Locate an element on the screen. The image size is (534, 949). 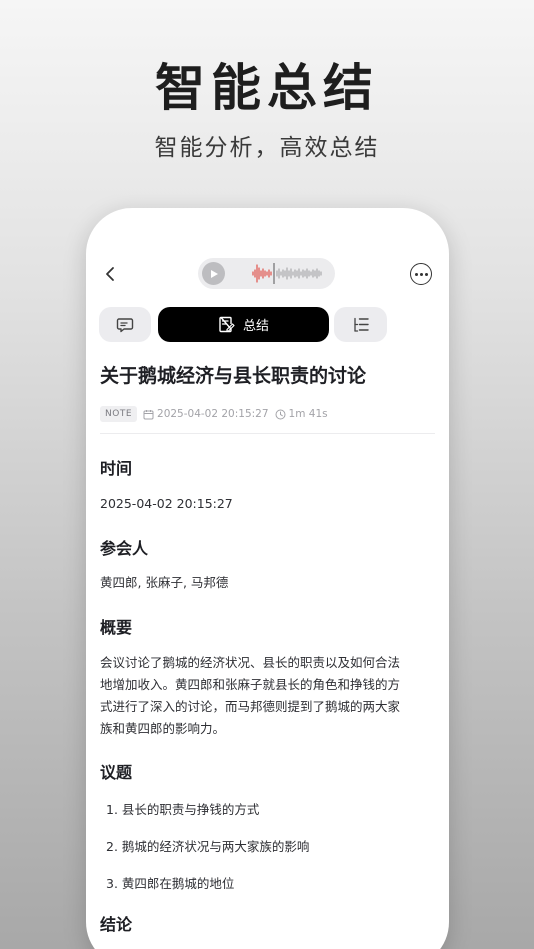
meta-datetime: 2025-04-02 20:15:27 is located at coordinates (206, 414).